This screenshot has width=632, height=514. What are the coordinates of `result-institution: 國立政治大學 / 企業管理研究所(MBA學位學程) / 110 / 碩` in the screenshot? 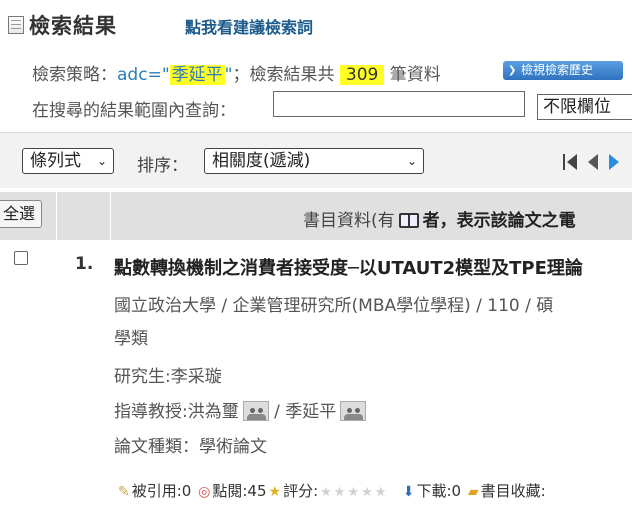 It's located at (334, 306).